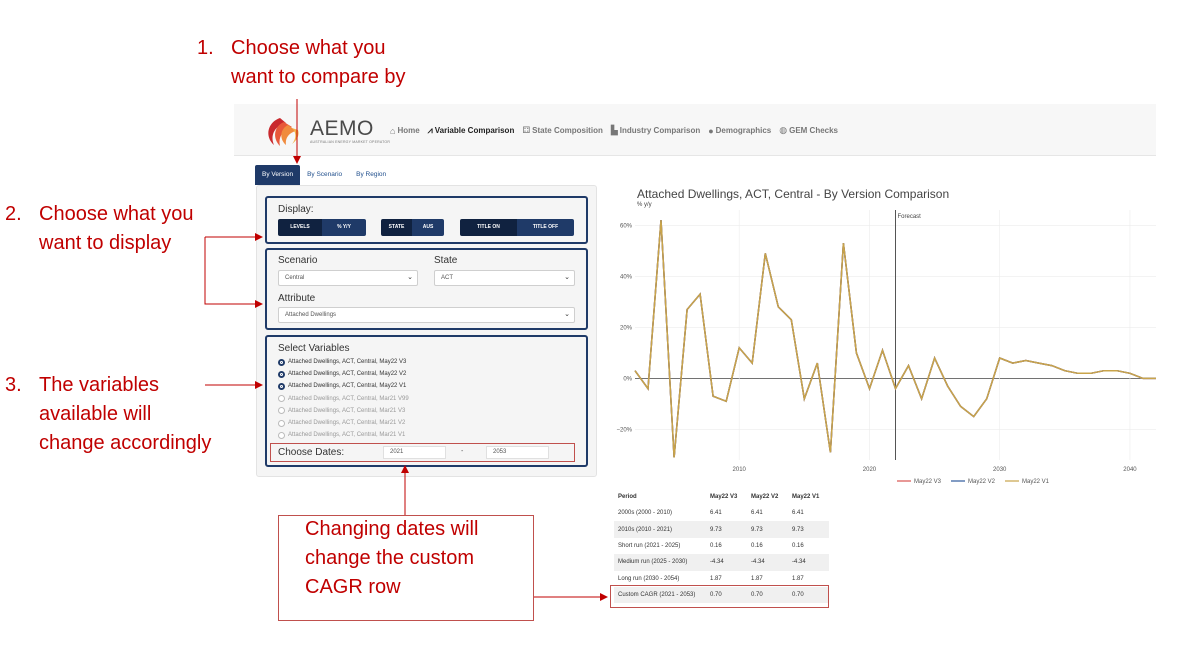 The width and height of the screenshot is (1177, 668). Describe the element at coordinates (311, 452) in the screenshot. I see `choose-dates-label: Choose Dates:` at that location.